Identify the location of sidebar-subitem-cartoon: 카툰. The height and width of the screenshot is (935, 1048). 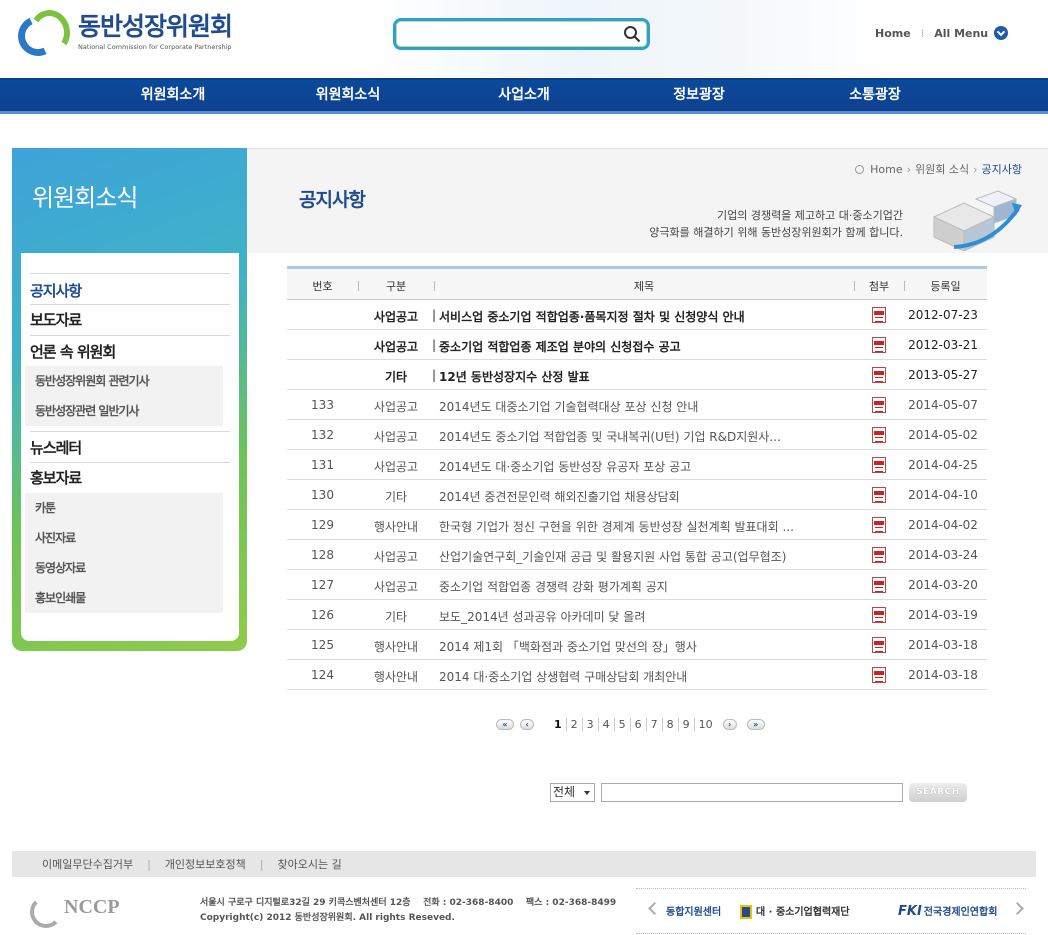
(124, 508).